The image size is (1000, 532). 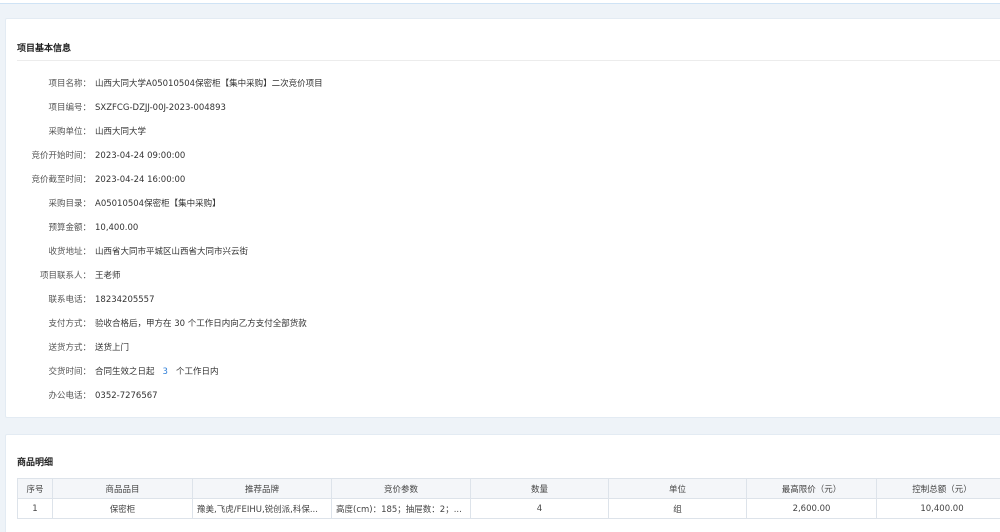 I want to click on field-label: 项目名称：, so click(x=69, y=84).